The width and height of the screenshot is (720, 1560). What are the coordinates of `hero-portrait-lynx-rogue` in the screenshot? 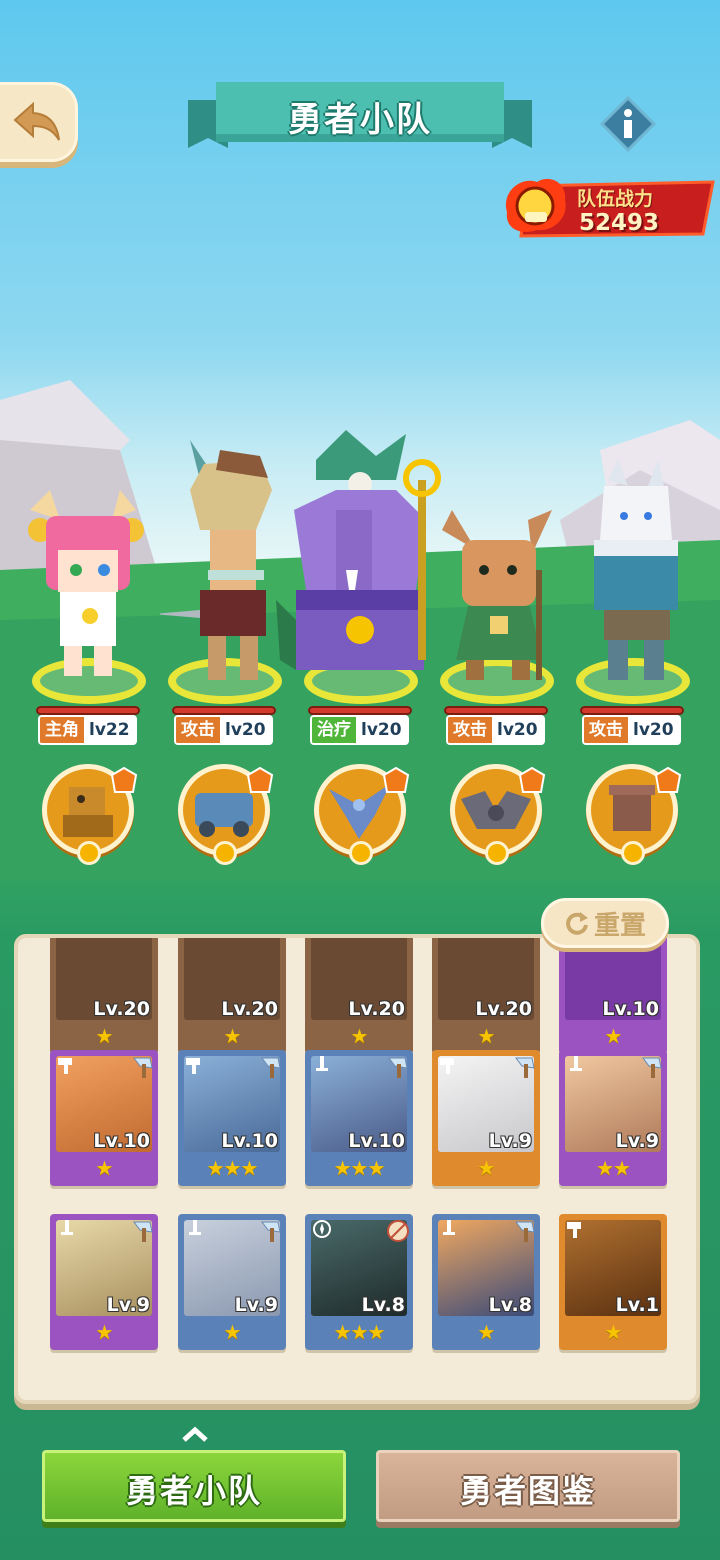 It's located at (216, 560).